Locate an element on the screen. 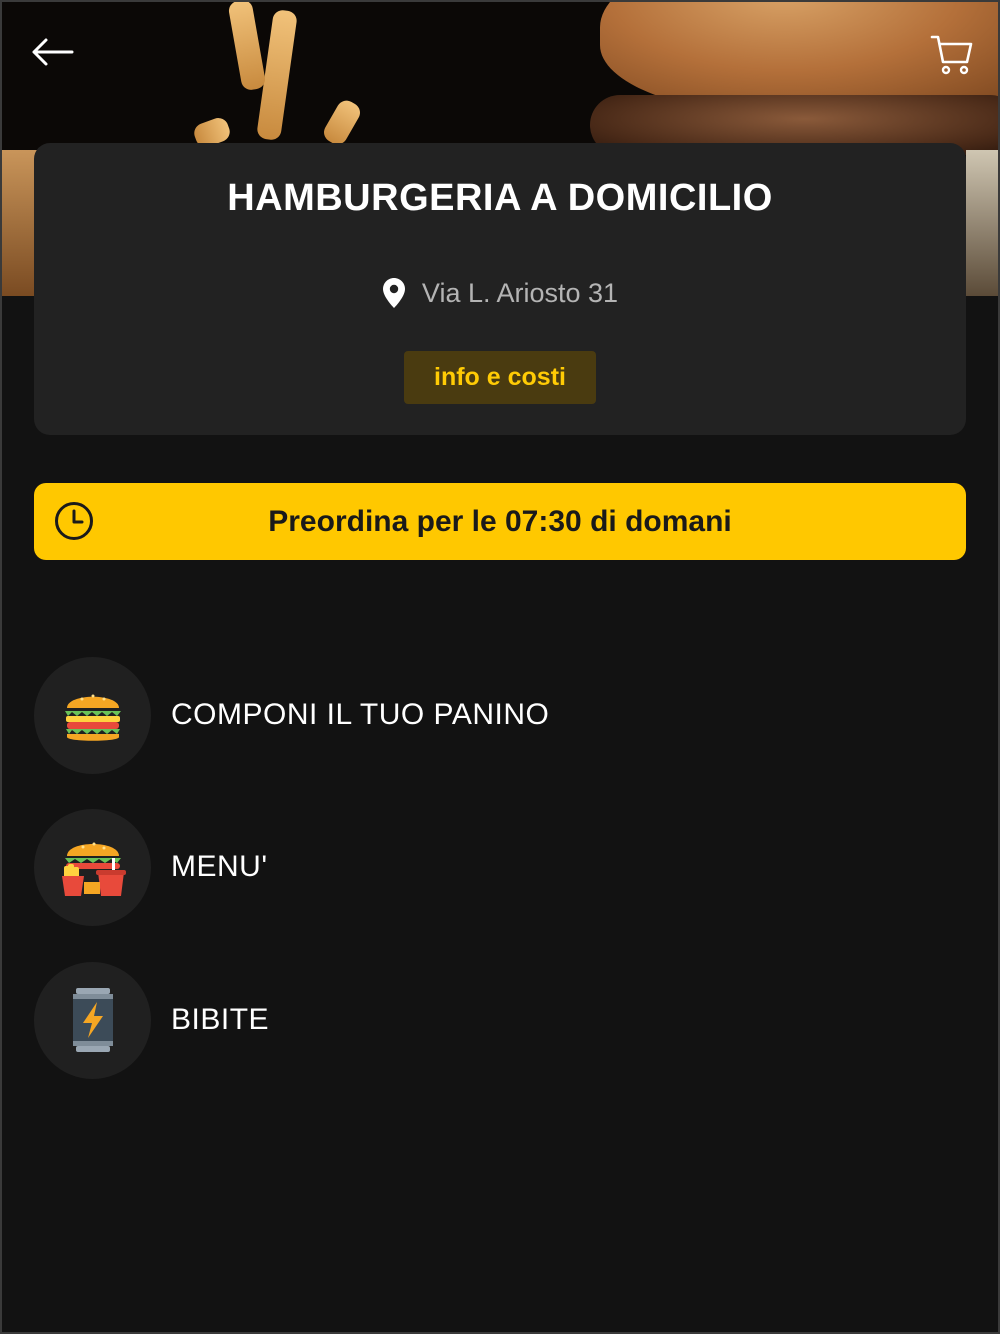 The image size is (1000, 1334). preorder-text: Preordina per le 07:30 di domani is located at coordinates (500, 522).